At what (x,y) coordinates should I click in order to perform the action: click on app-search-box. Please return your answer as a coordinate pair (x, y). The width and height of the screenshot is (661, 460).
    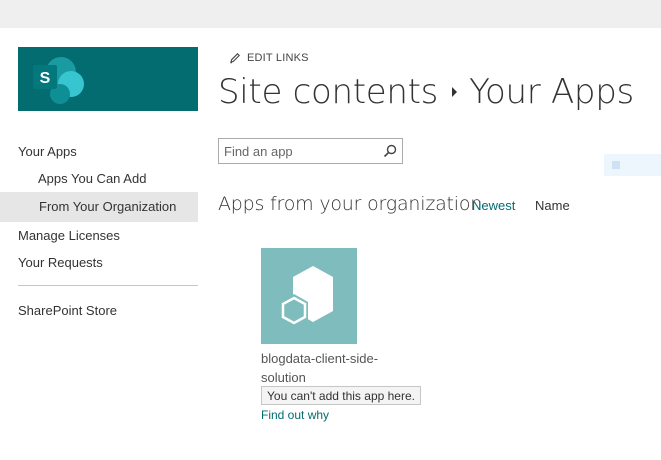
    Looking at the image, I should click on (310, 151).